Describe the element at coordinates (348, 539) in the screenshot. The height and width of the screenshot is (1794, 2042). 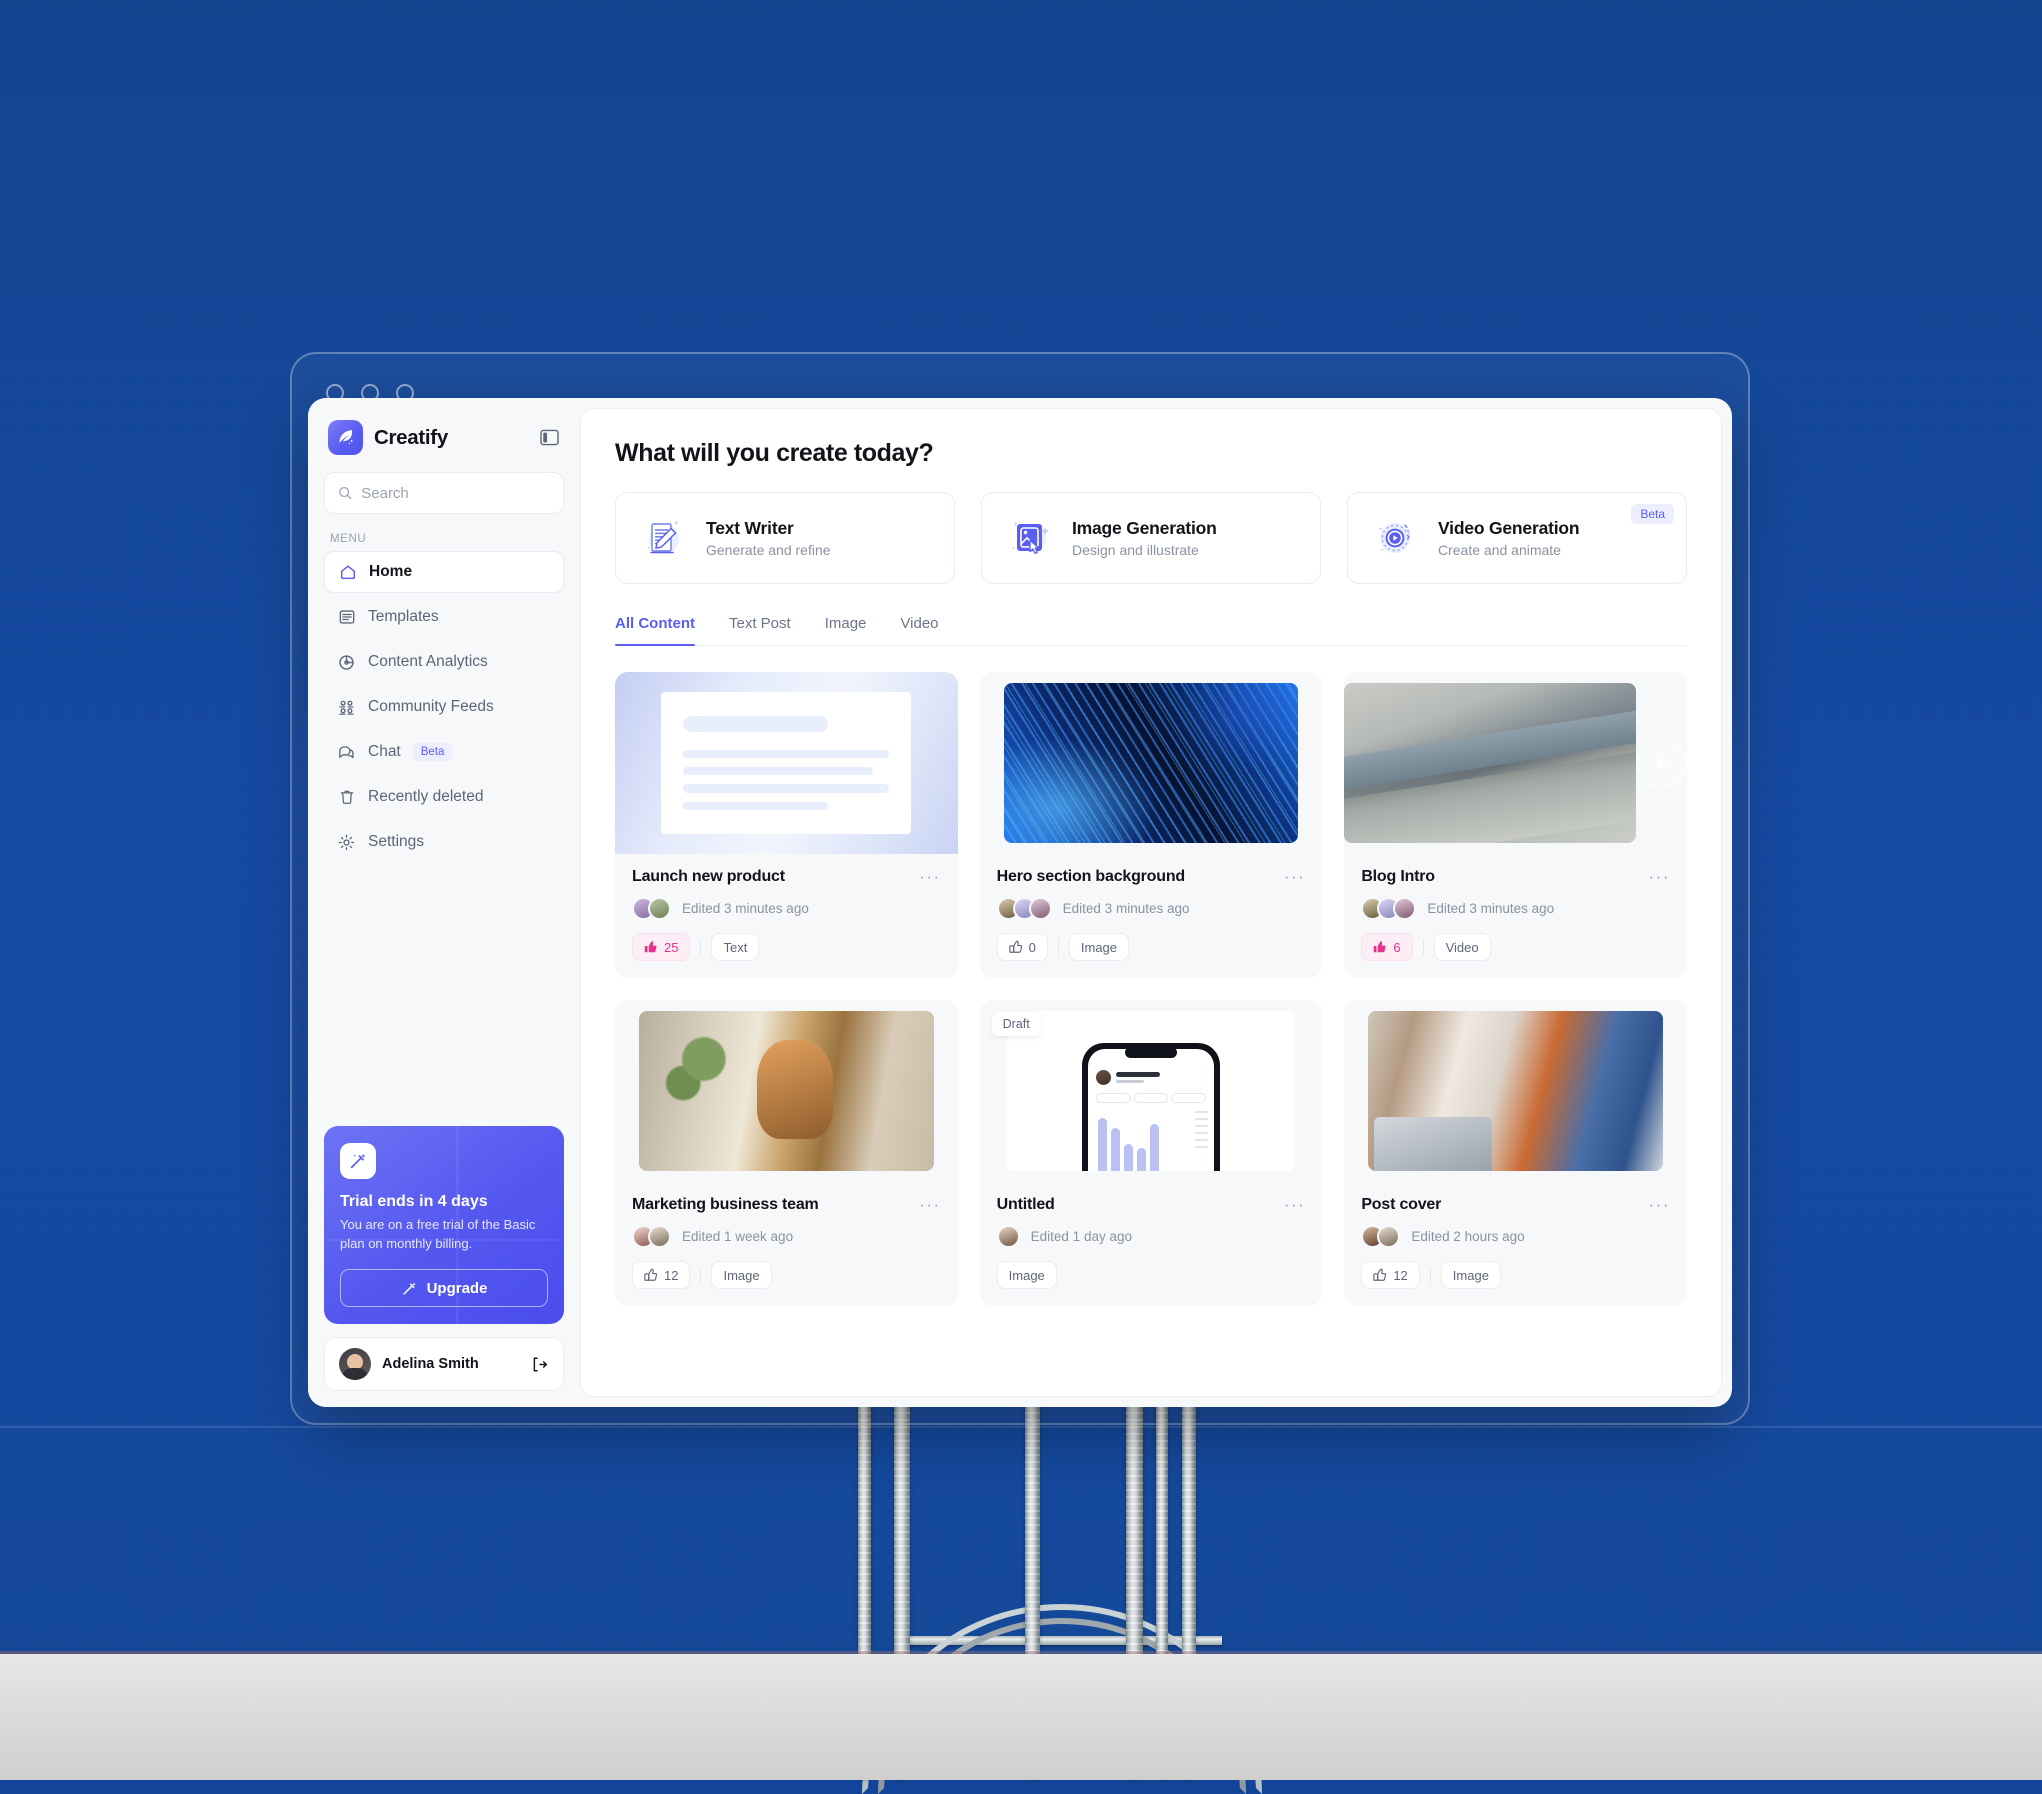
I see `menu-section-label: MENU` at that location.